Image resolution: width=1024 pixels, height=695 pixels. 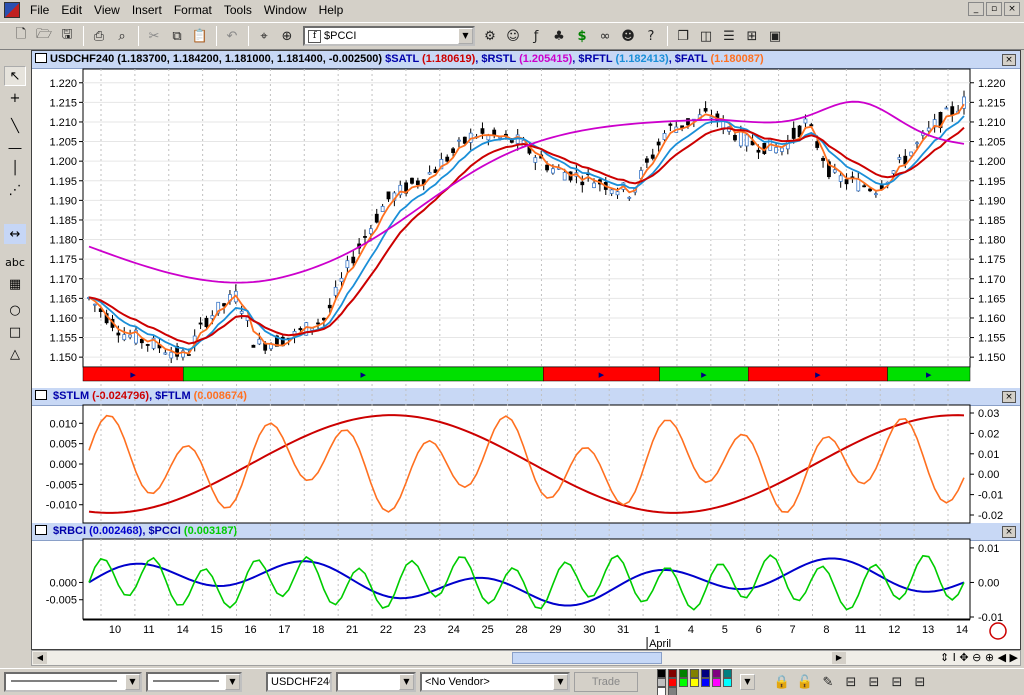 What do you see at coordinates (99, 36) in the screenshot?
I see `print-icon: ⎙` at bounding box center [99, 36].